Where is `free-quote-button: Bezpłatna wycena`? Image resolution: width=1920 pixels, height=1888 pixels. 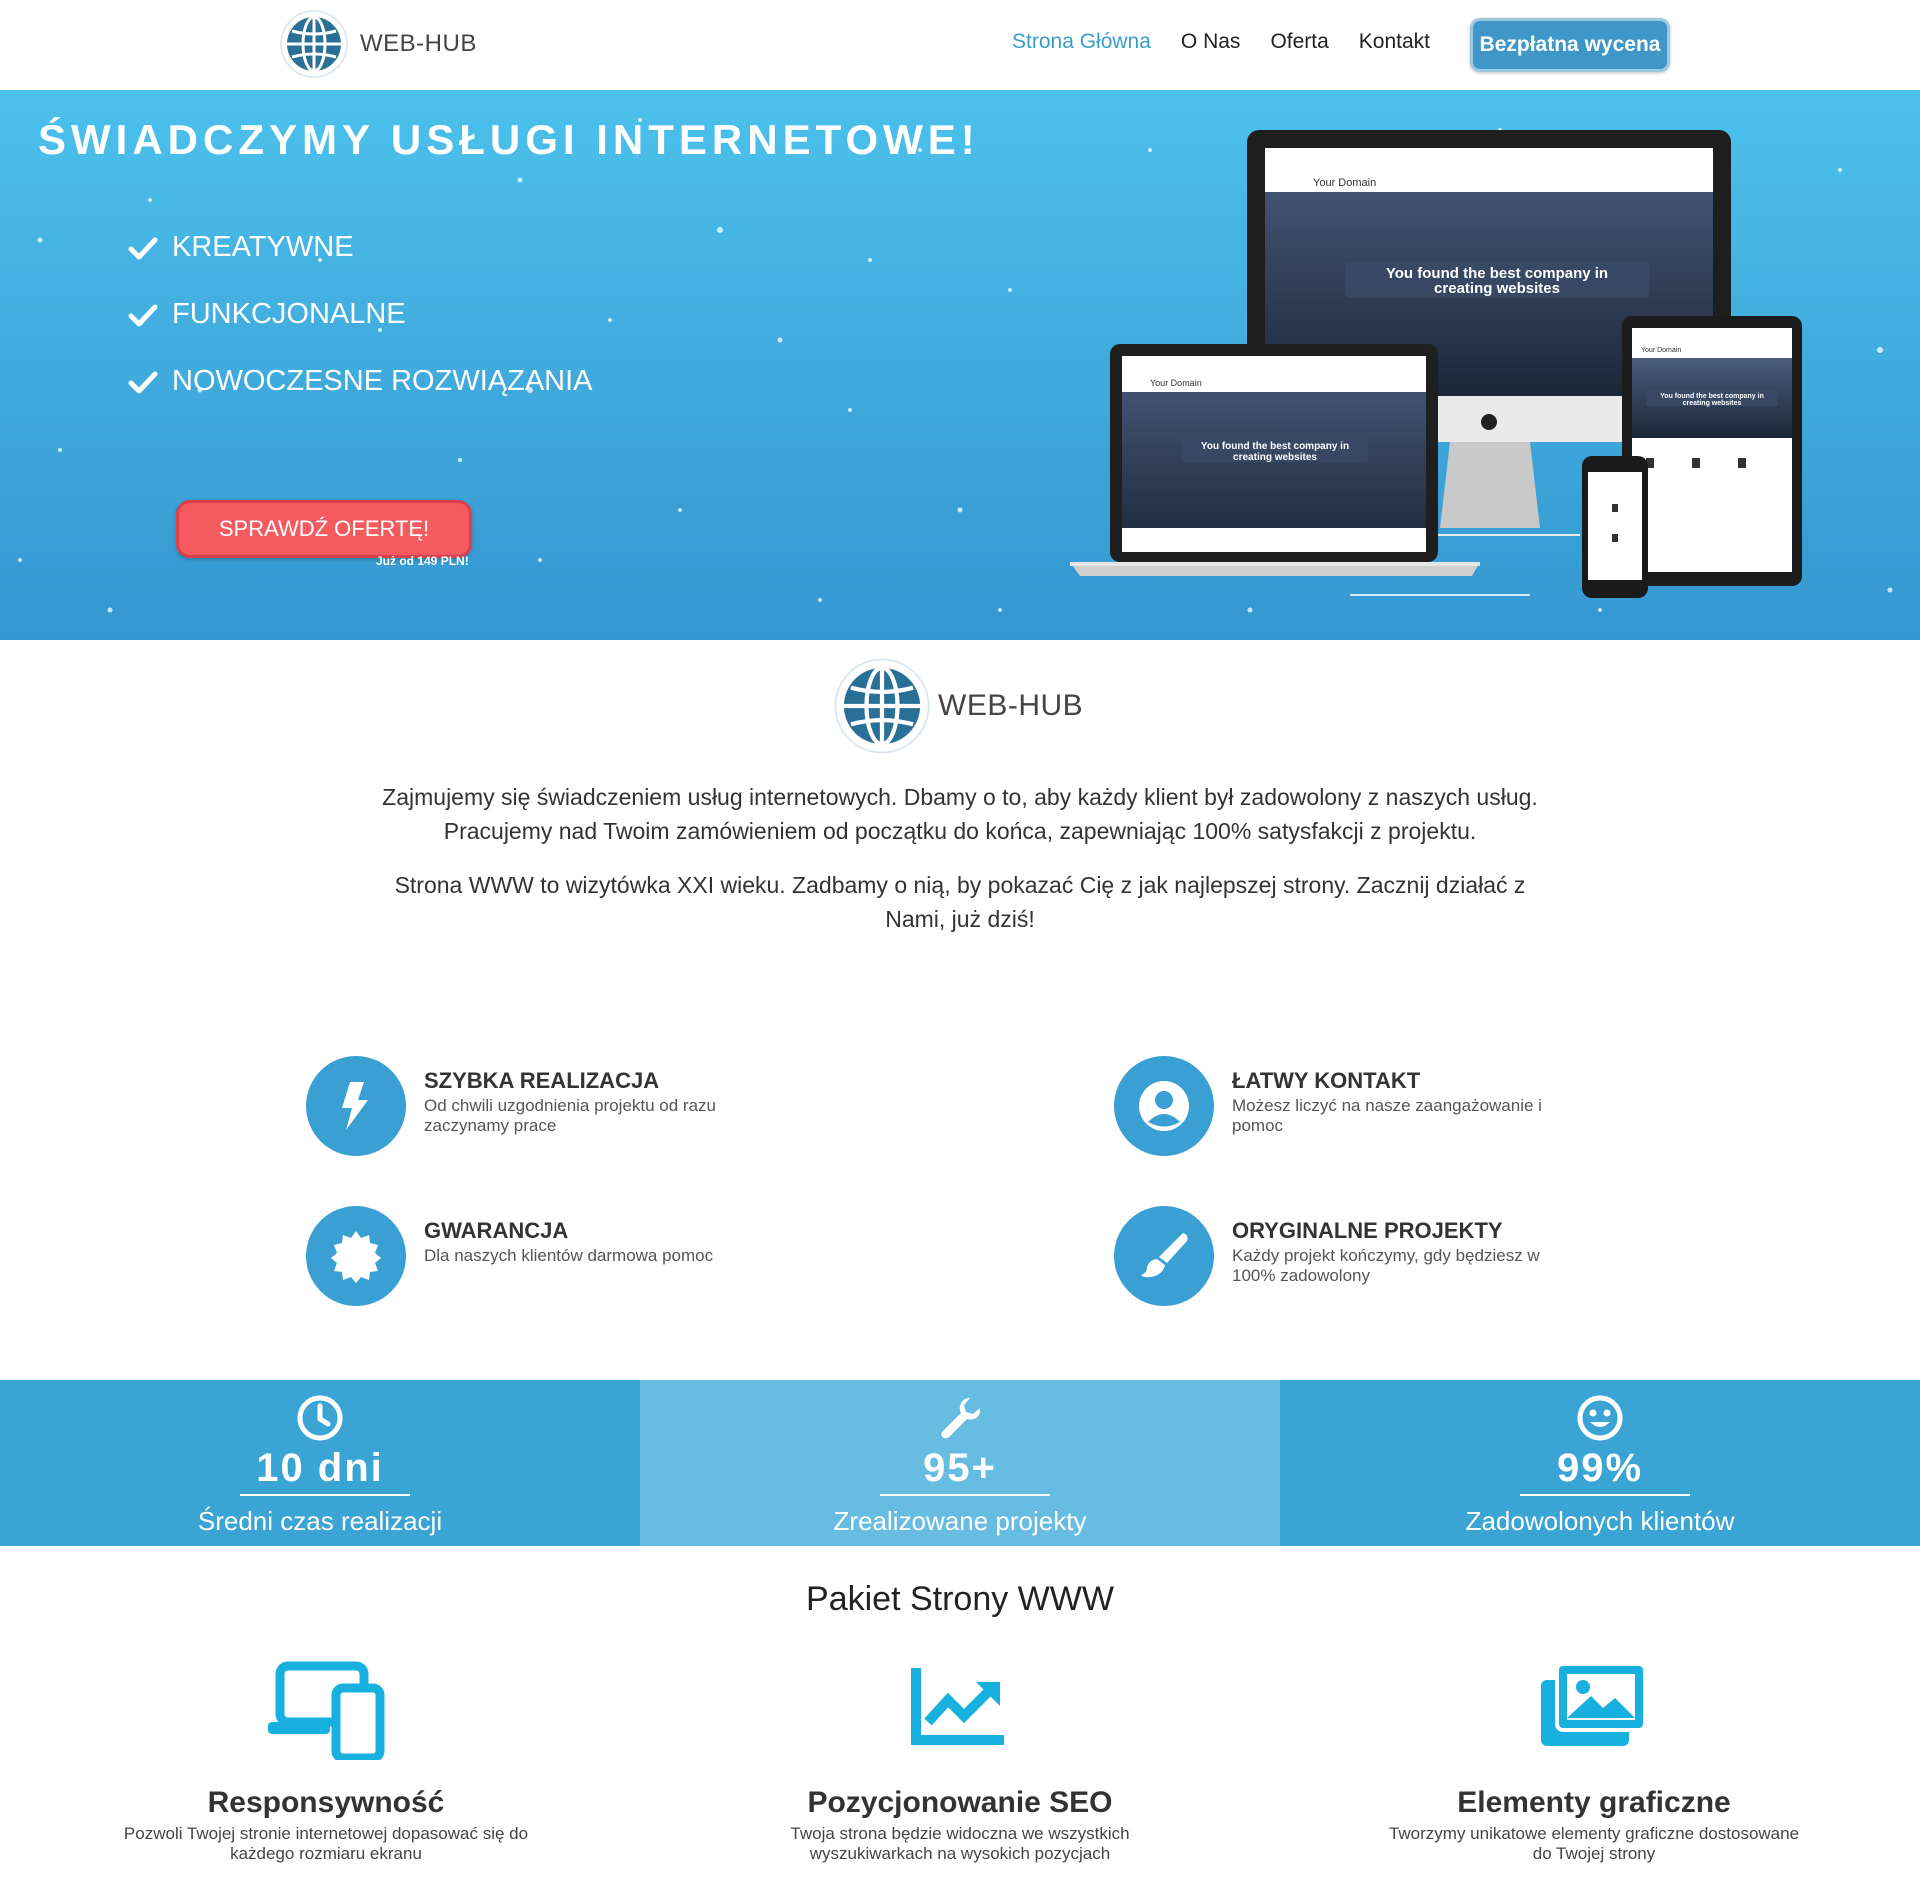 free-quote-button: Bezpłatna wycena is located at coordinates (1570, 45).